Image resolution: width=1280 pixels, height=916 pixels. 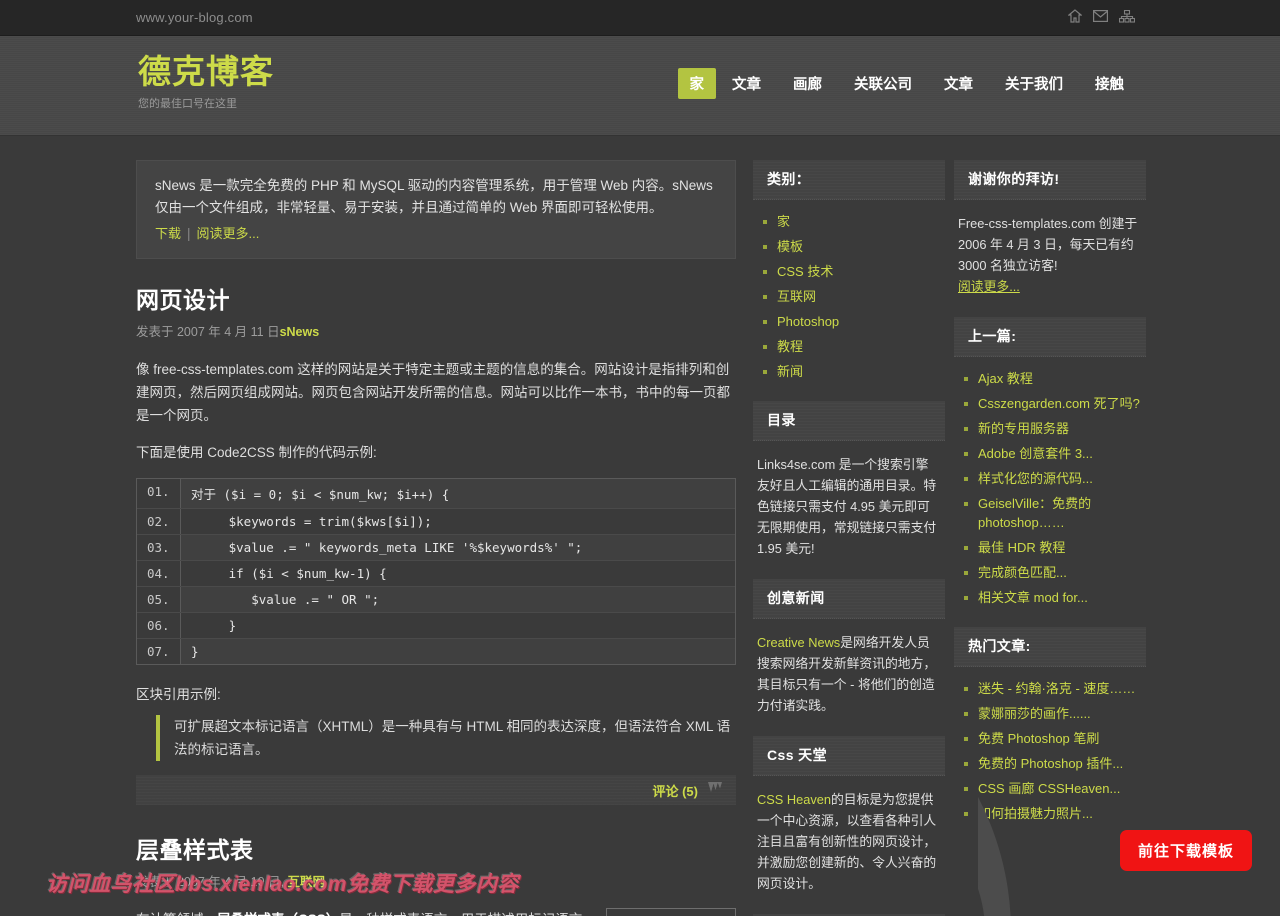 I want to click on mail-icon, so click(x=1100, y=16).